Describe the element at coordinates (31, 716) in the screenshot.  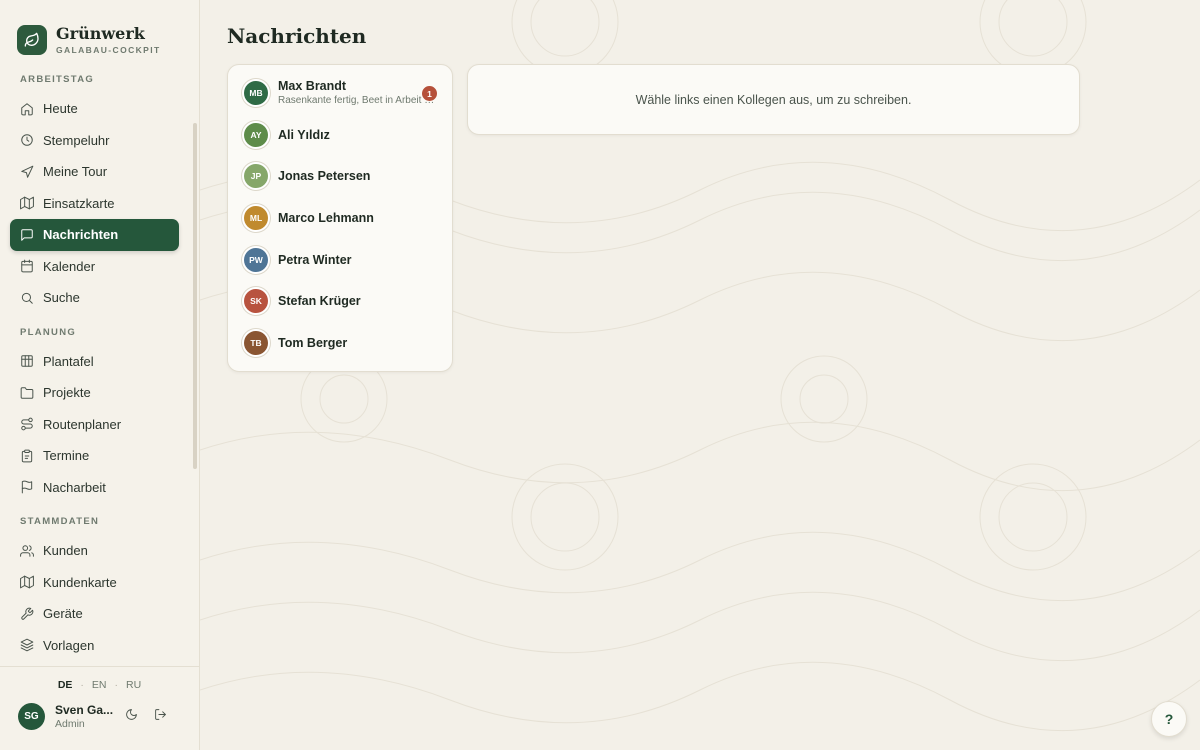
I see `avatar: SG` at that location.